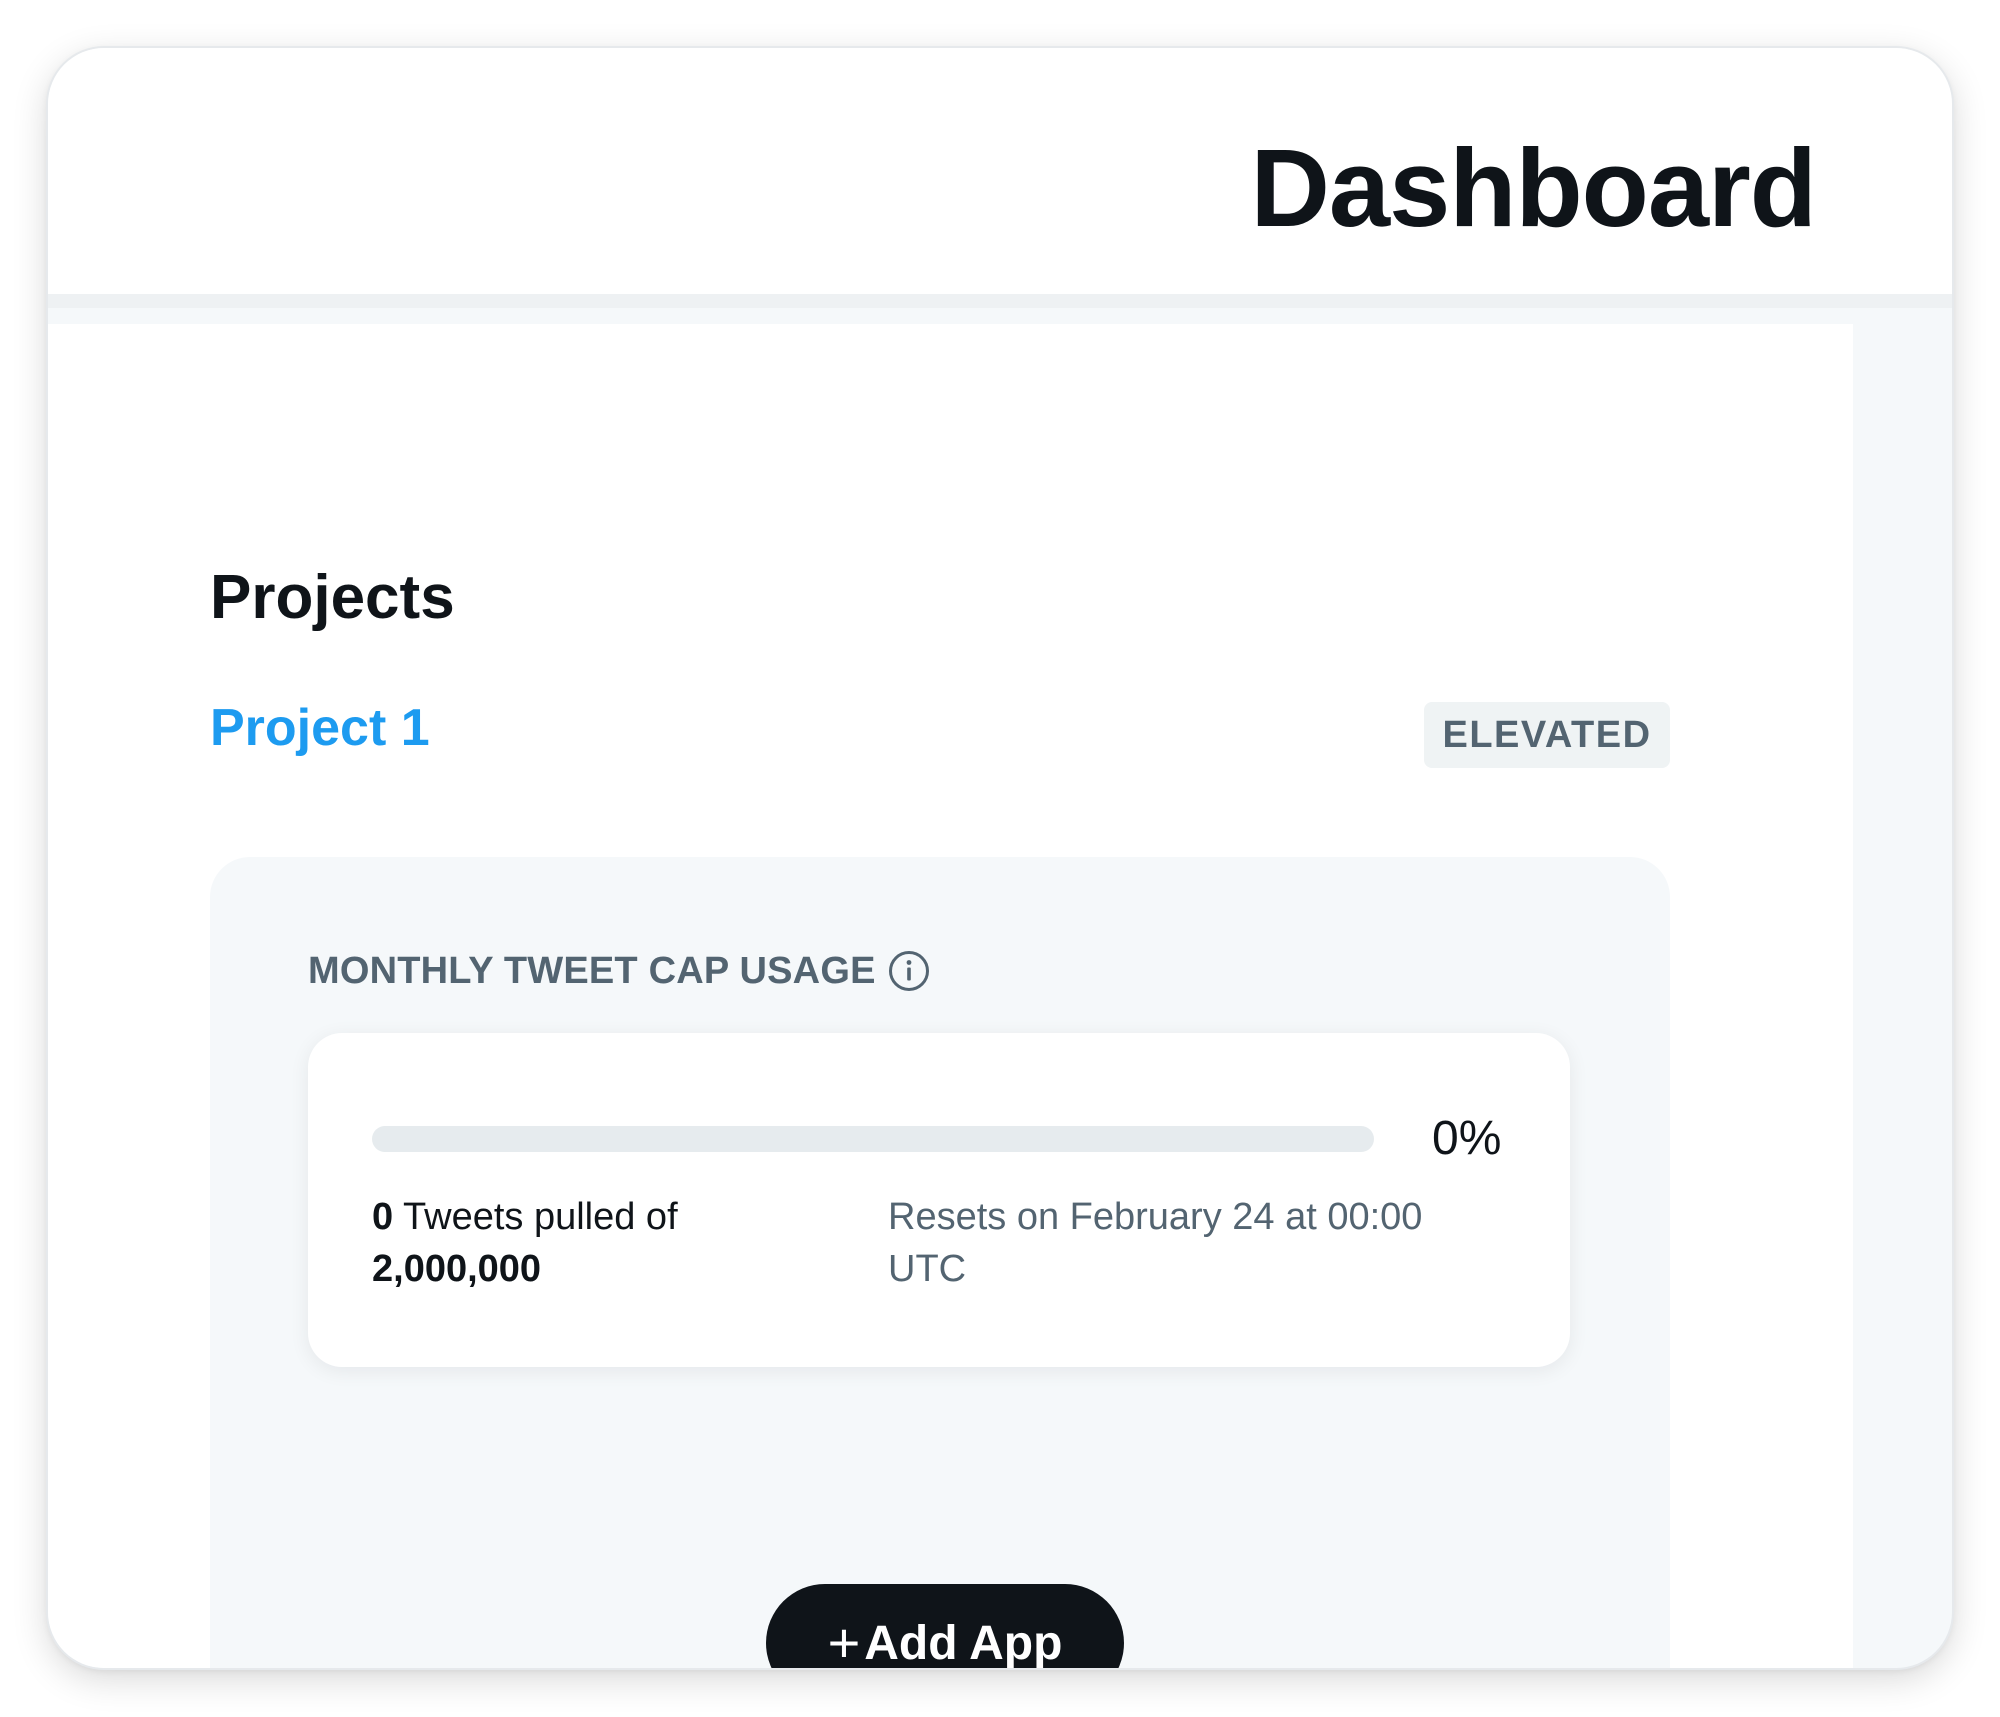 This screenshot has width=2000, height=1717. I want to click on info-icon, so click(909, 971).